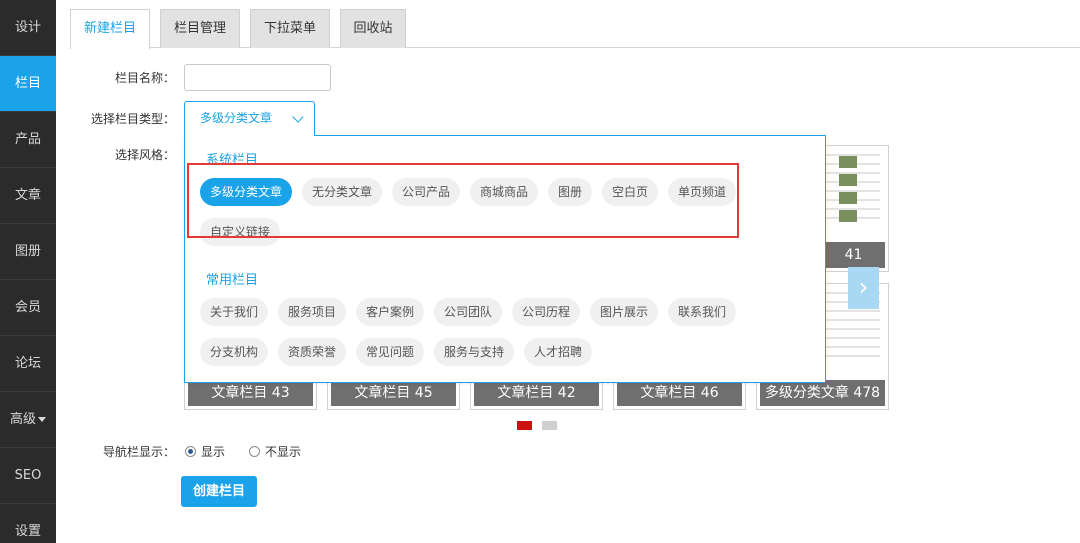 Image resolution: width=1080 pixels, height=543 pixels. Describe the element at coordinates (254, 451) in the screenshot. I see `nav-hide-radio` at that location.